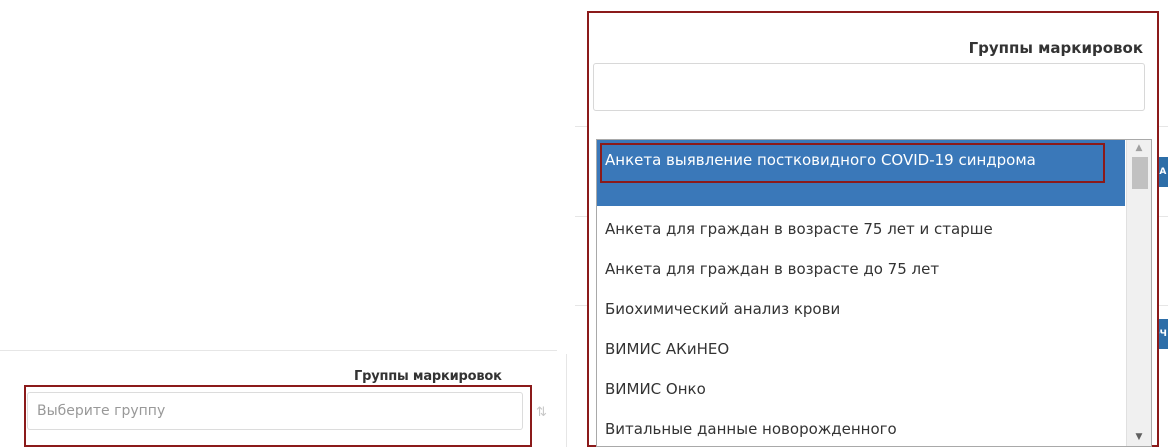 This screenshot has width=1168, height=447. Describe the element at coordinates (861, 309) in the screenshot. I see `dropdown-option: Биохимический анализ крови` at that location.